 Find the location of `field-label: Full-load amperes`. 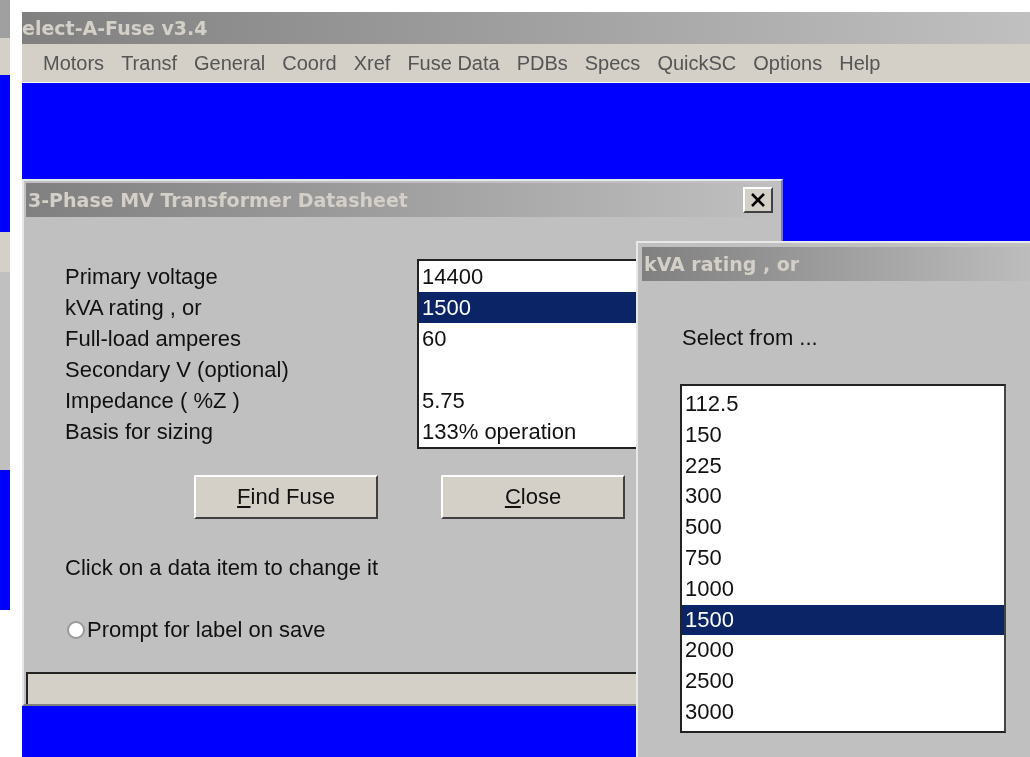

field-label: Full-load amperes is located at coordinates (154, 339).